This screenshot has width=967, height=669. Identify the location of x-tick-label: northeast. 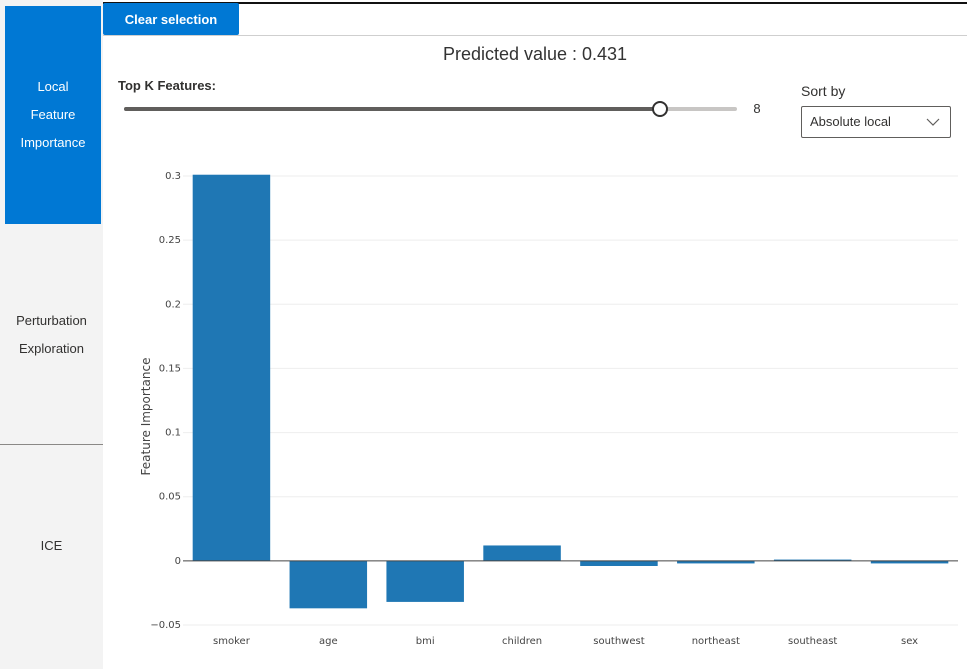
(716, 641).